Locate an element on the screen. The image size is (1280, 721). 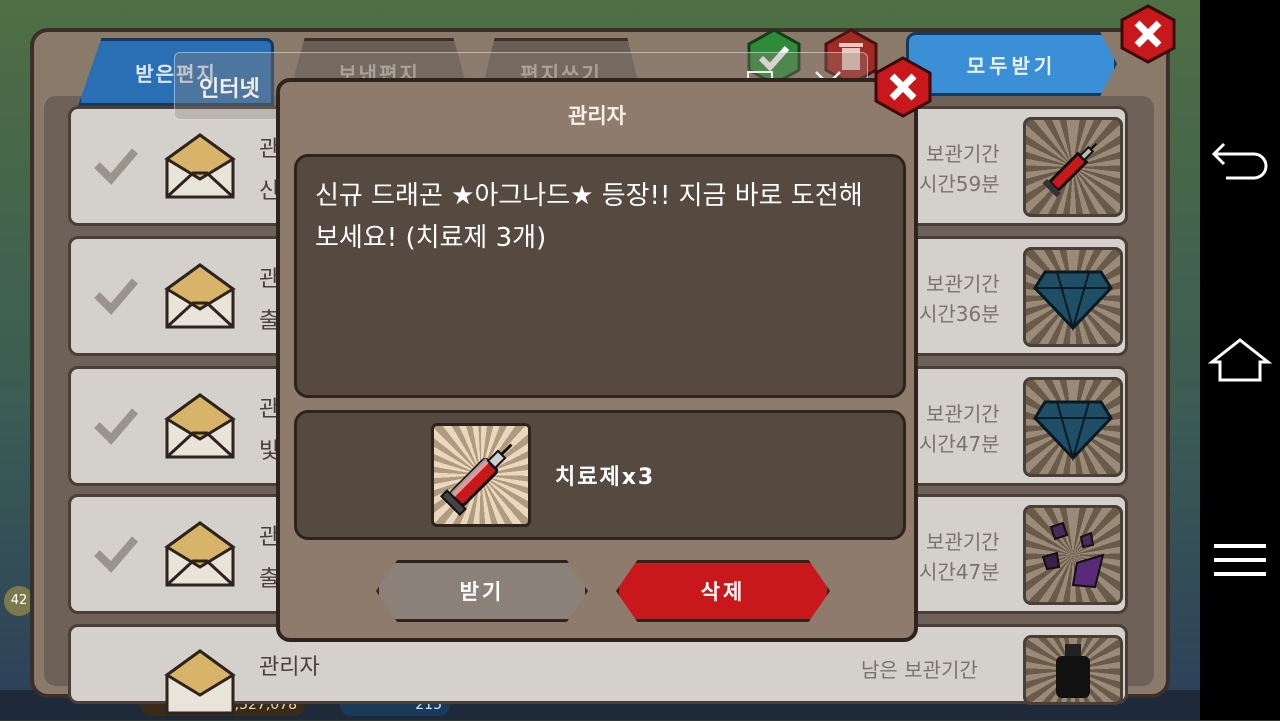
mail-expire: 보관기간시간59분 is located at coordinates (959, 169).